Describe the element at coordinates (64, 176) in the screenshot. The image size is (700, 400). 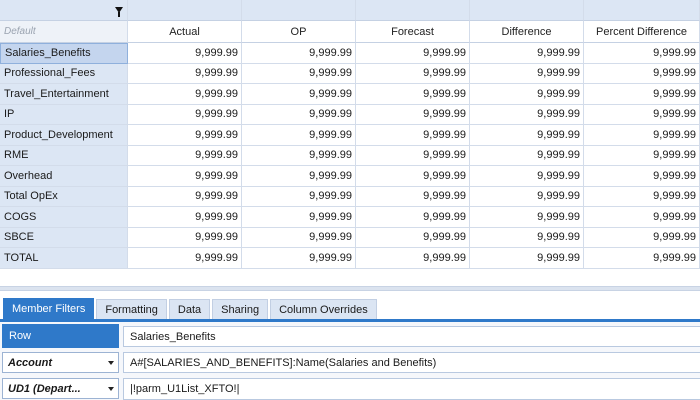
I see `row-header: Overhead` at that location.